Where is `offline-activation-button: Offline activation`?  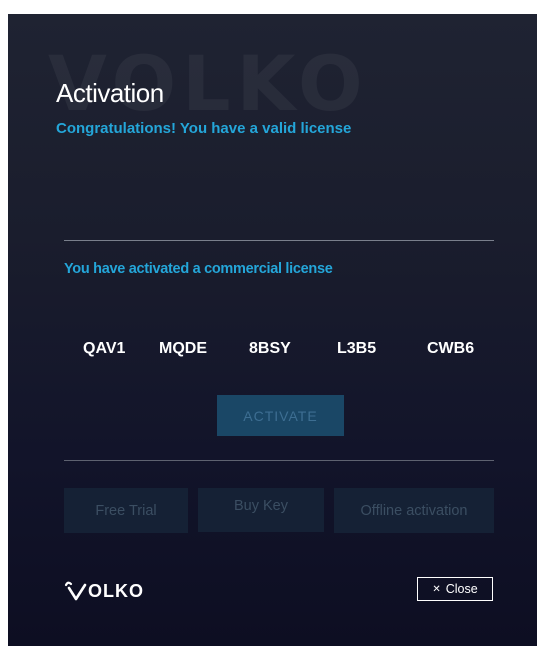 offline-activation-button: Offline activation is located at coordinates (414, 510).